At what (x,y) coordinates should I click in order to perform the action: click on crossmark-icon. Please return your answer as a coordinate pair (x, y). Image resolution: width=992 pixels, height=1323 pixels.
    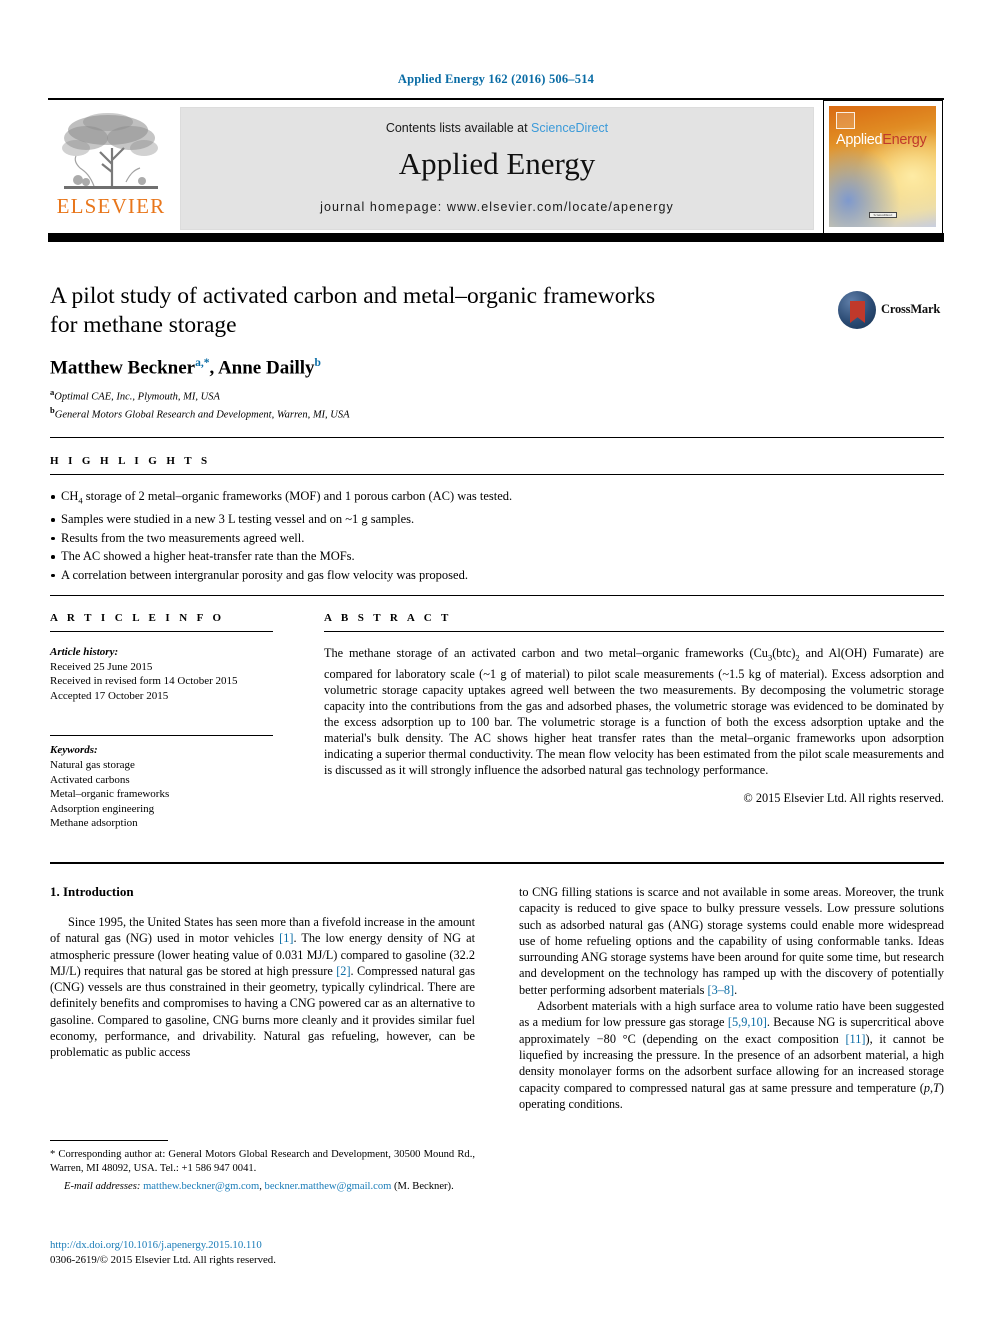
    Looking at the image, I should click on (857, 310).